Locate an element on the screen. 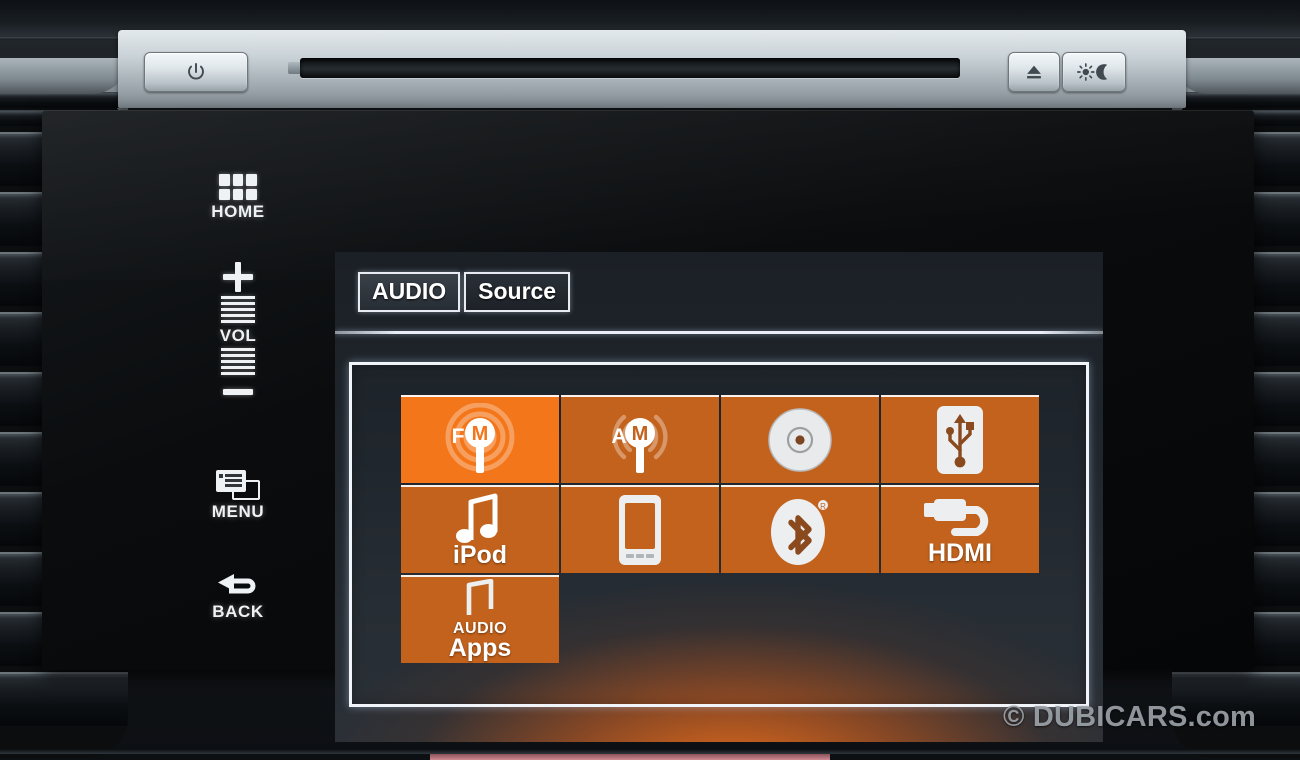  source-tile-fm: M F is located at coordinates (480, 439).